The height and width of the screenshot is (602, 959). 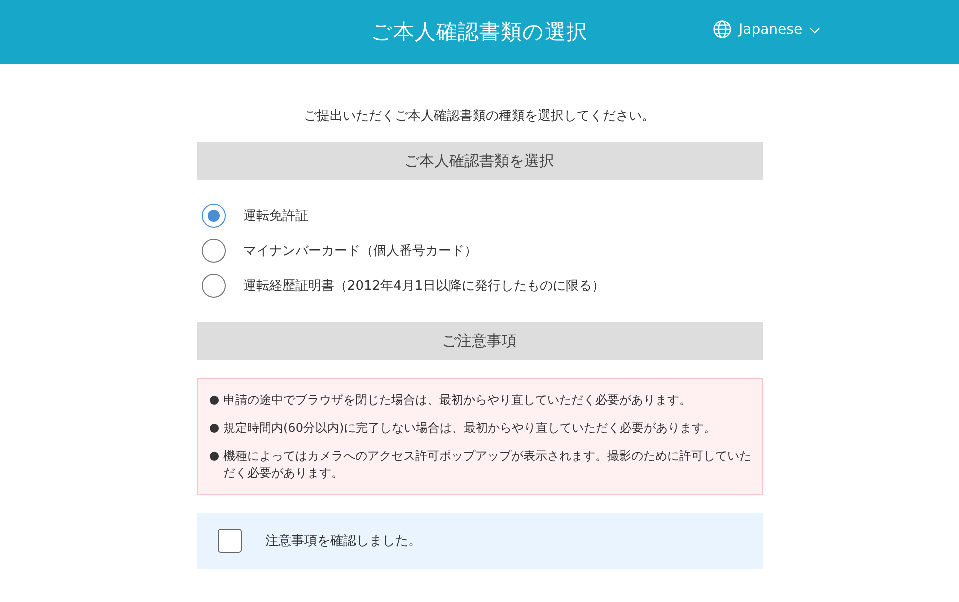 What do you see at coordinates (482, 216) in the screenshot?
I see `document-option: 運転免許証` at bounding box center [482, 216].